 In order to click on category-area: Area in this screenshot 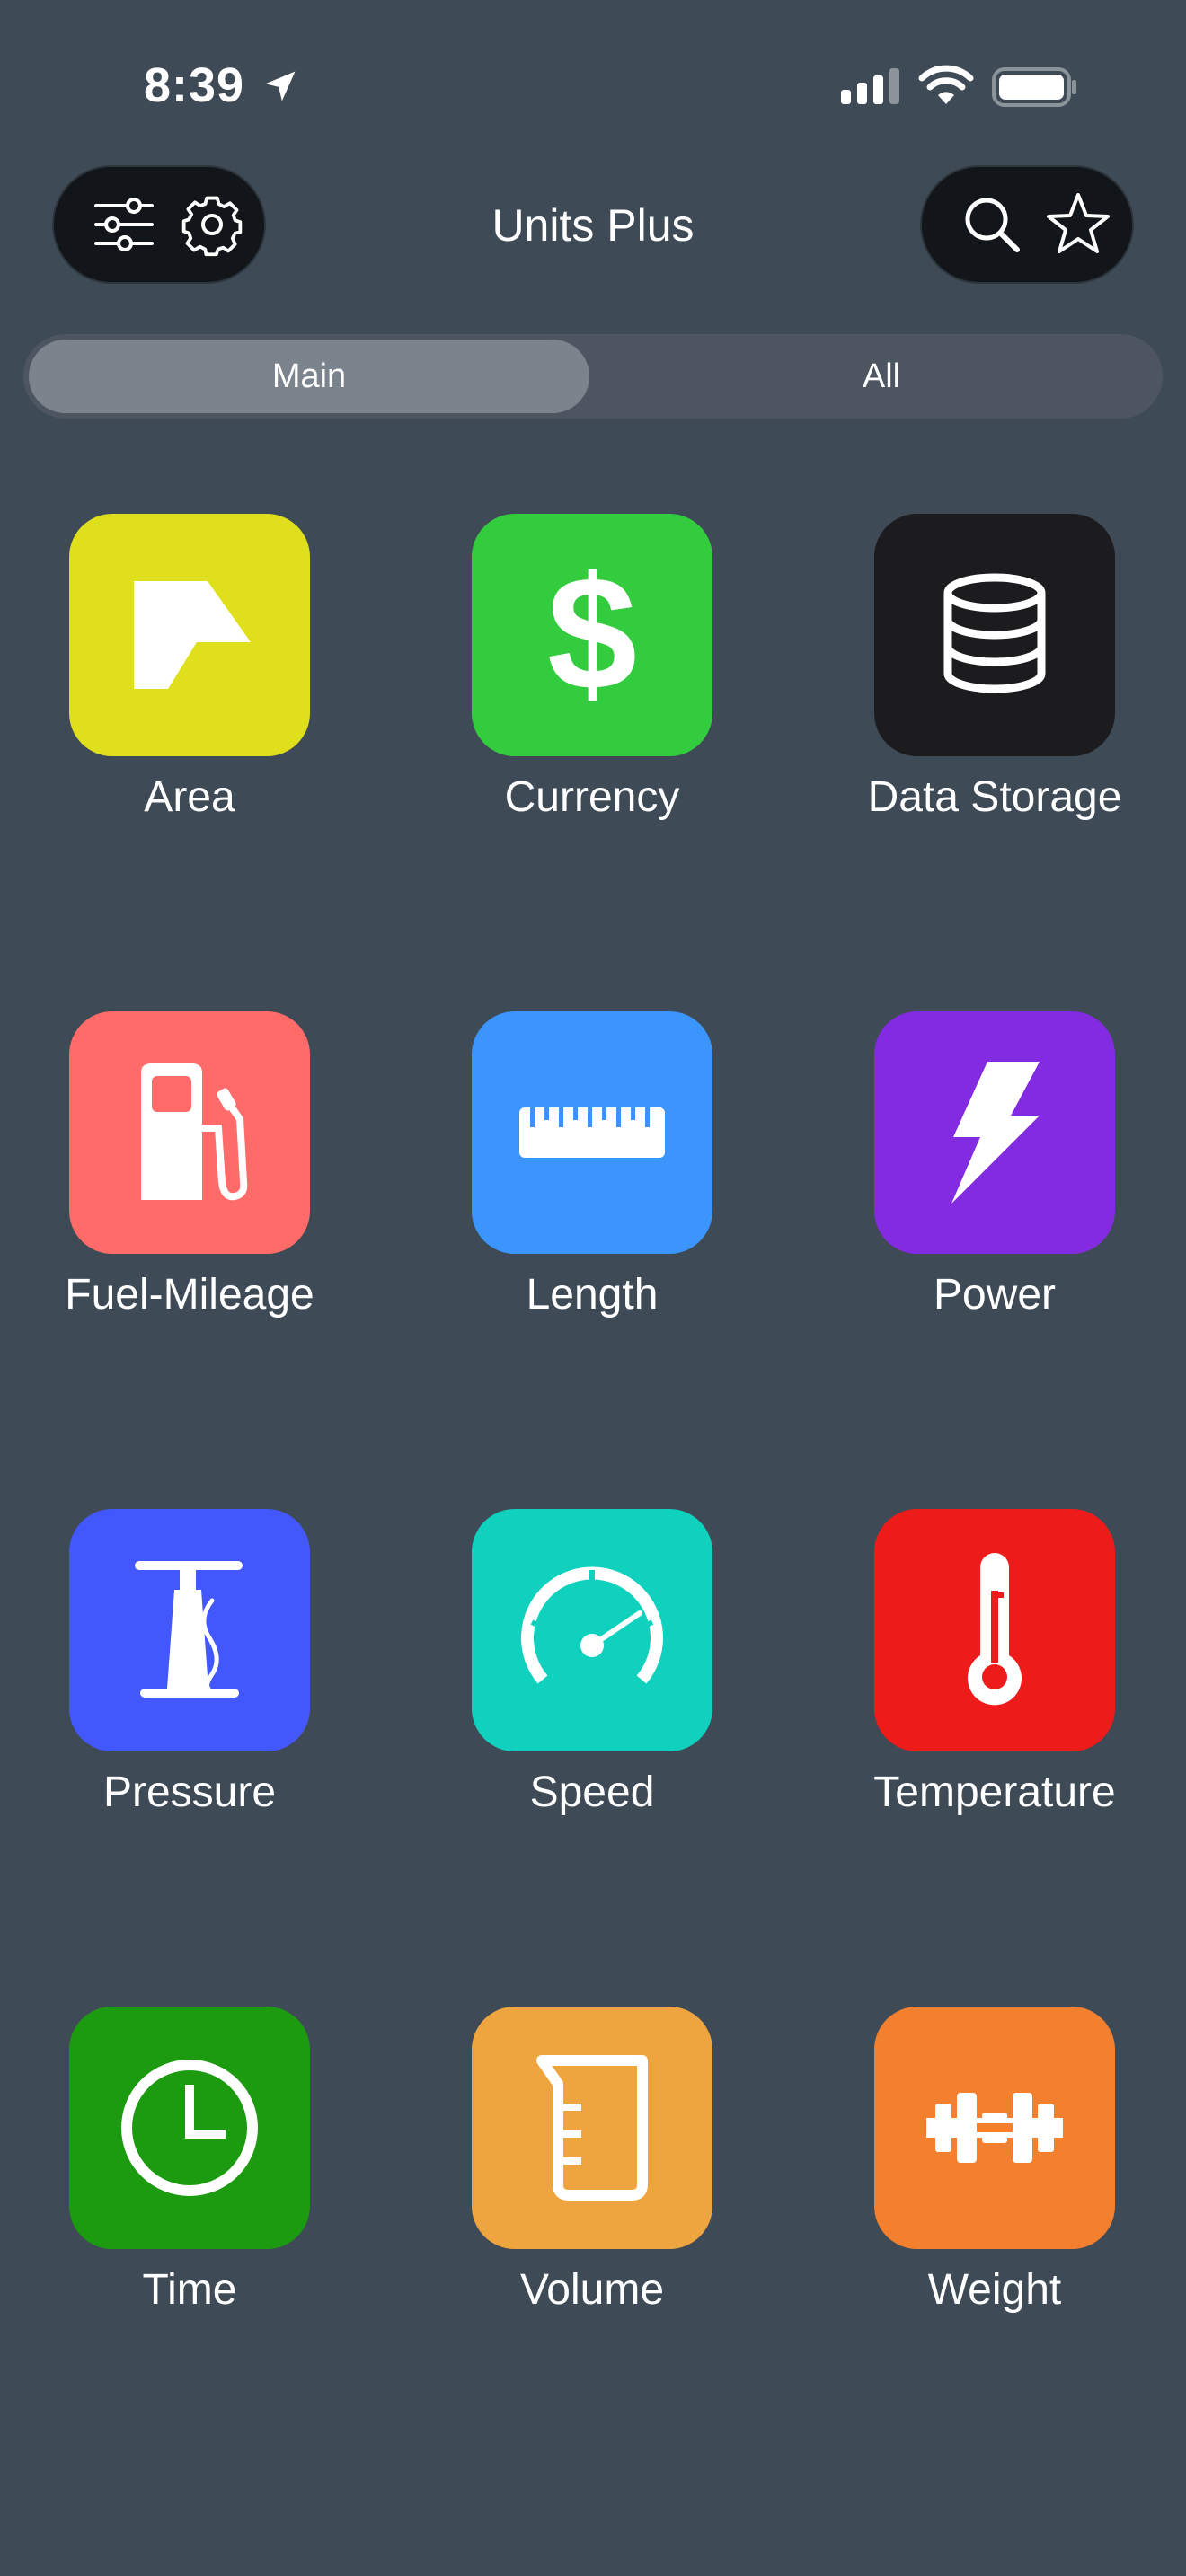, I will do `click(156, 684)`.